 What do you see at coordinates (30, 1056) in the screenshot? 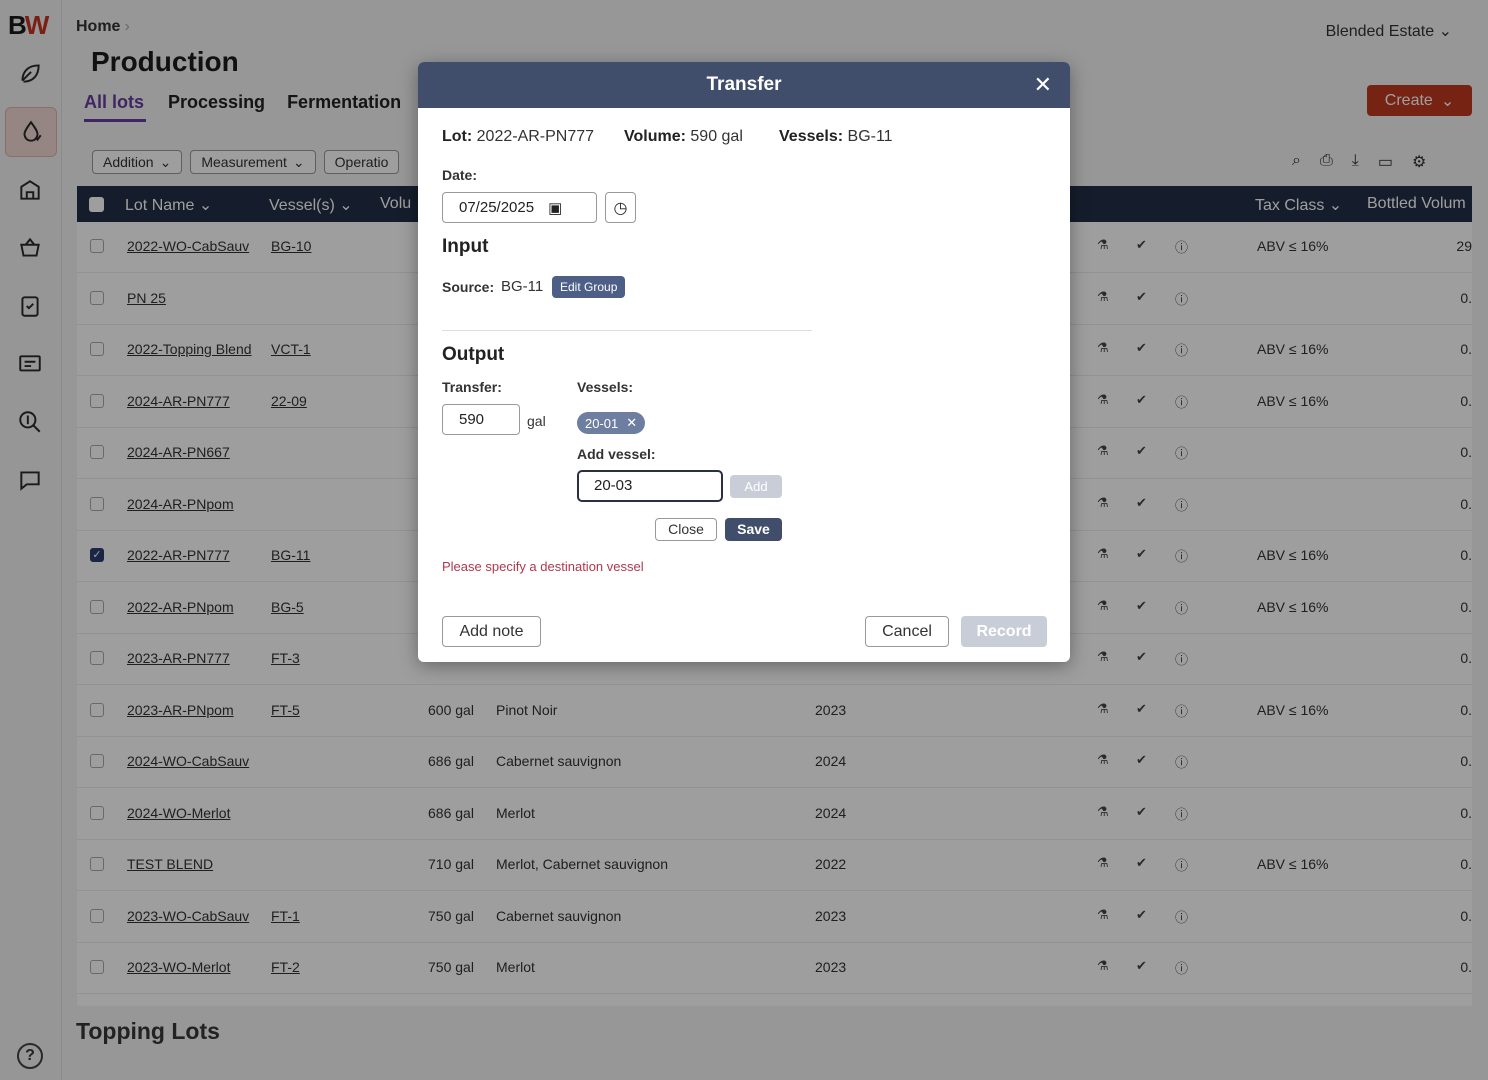
I see `help-icon: ?` at bounding box center [30, 1056].